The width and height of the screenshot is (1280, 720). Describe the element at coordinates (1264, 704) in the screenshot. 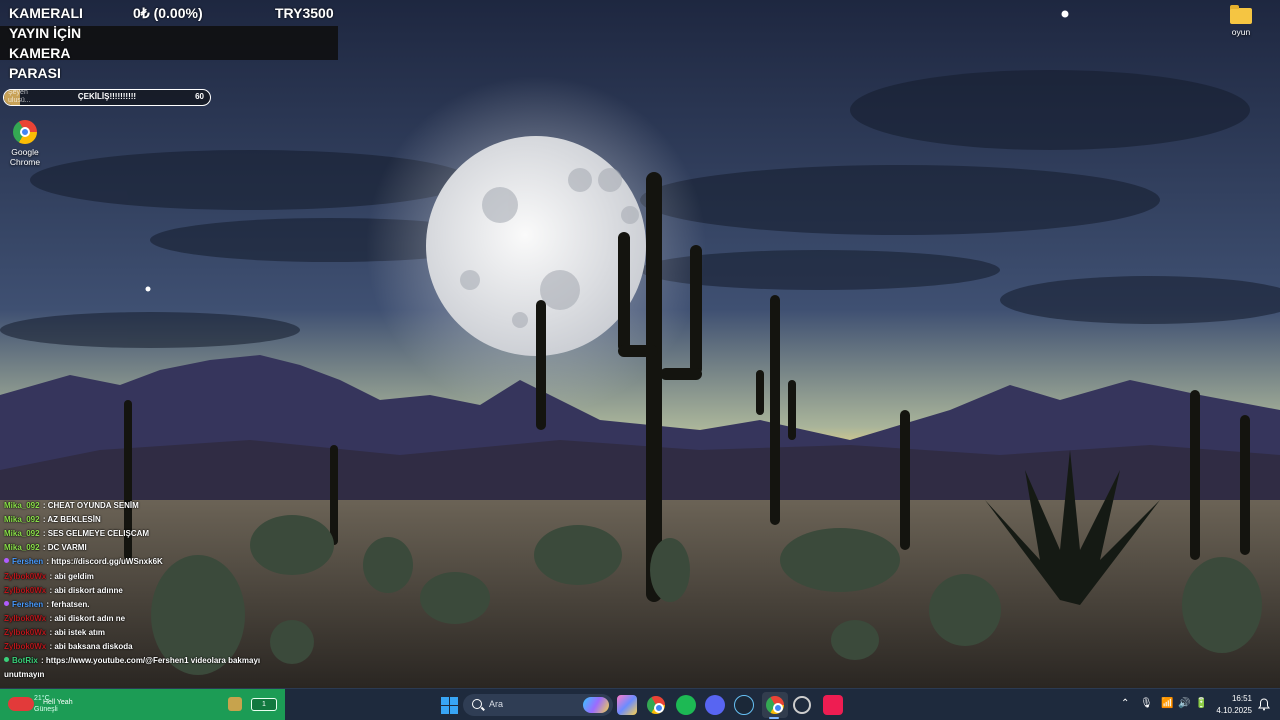

I see `notification-bell-icon` at that location.